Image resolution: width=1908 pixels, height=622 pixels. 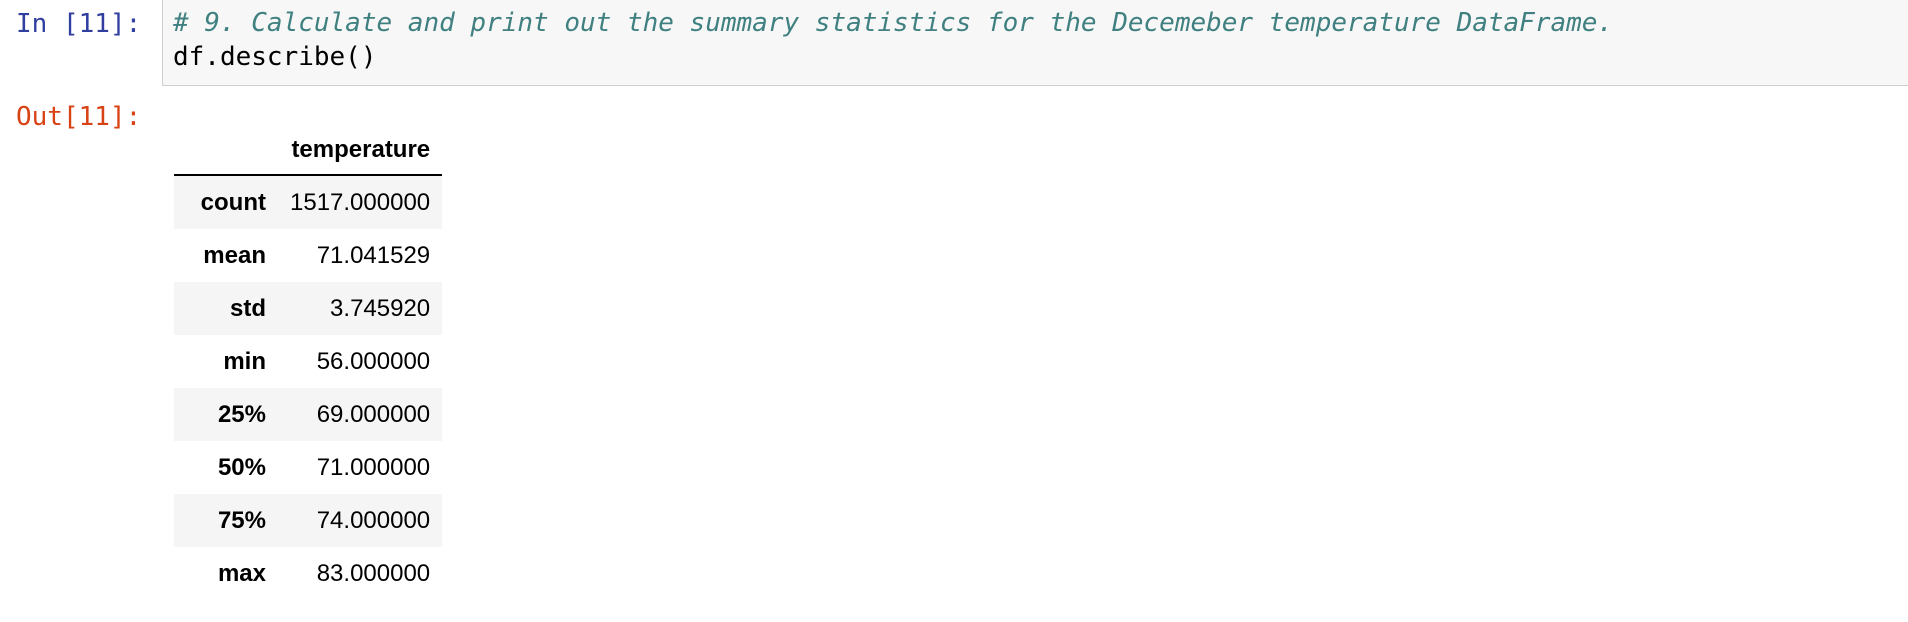 I want to click on row-index-label: mean, so click(x=234, y=255).